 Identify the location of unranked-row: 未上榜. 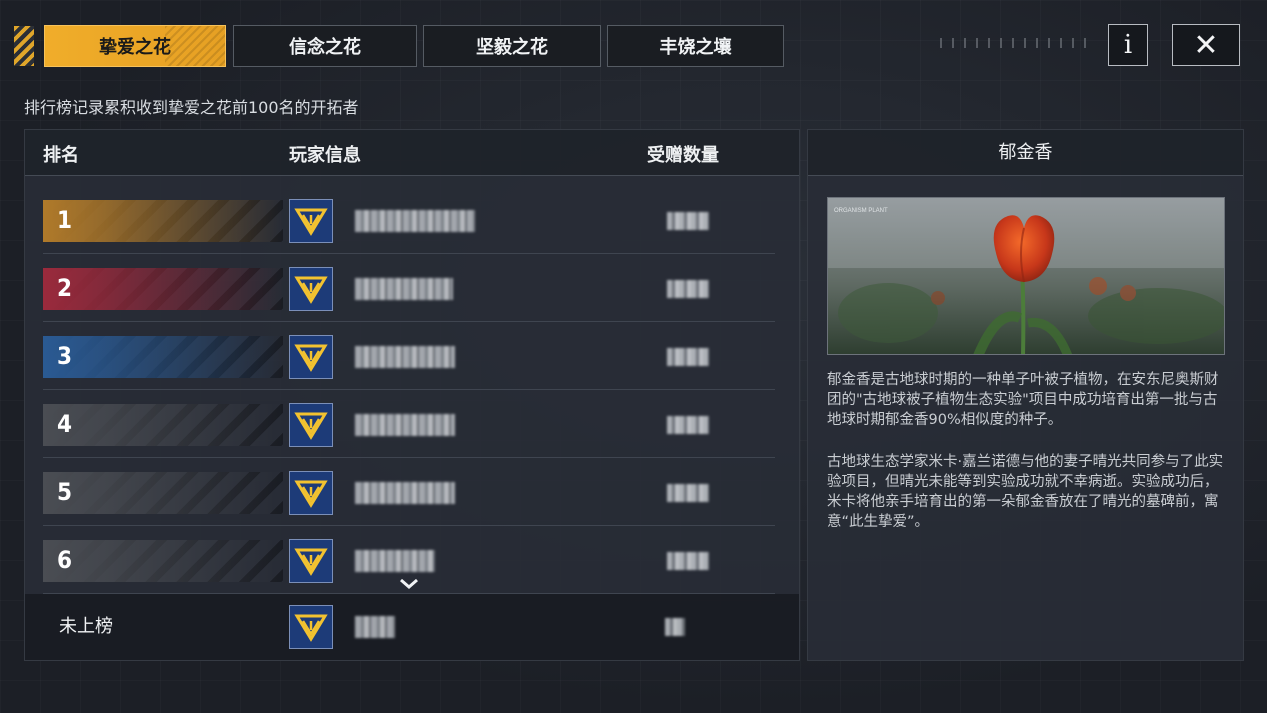
(412, 627).